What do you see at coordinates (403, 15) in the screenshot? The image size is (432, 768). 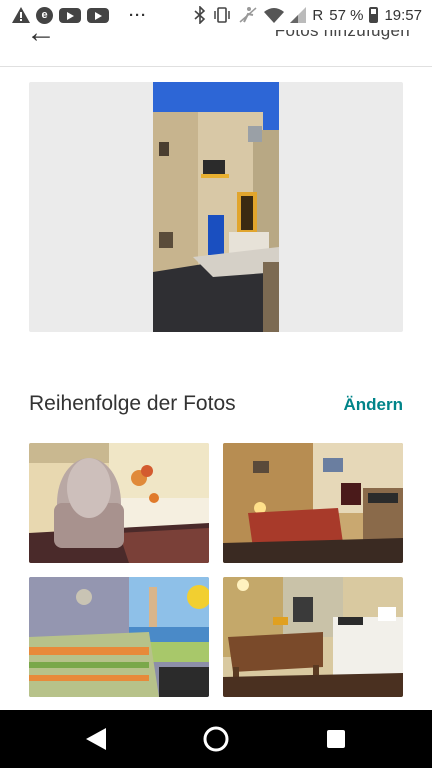 I see `clock: 19:57` at bounding box center [403, 15].